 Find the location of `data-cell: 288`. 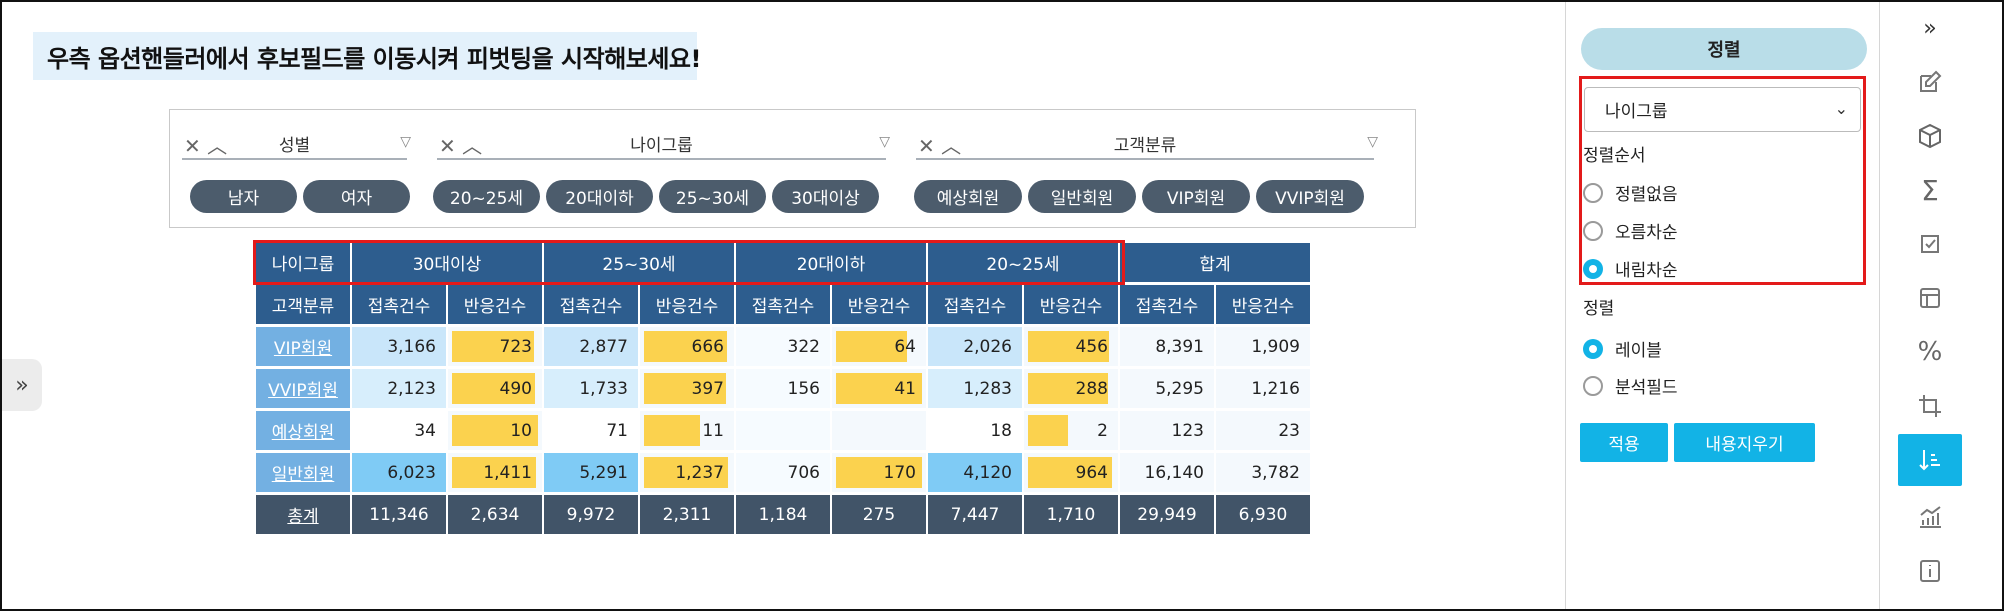

data-cell: 288 is located at coordinates (1071, 388).